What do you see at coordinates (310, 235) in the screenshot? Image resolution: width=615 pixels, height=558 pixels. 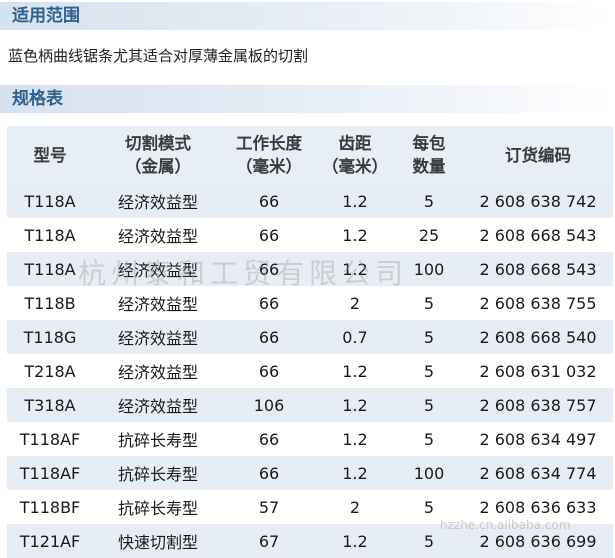 I see `table-row: T118A 经济效益型 66 1.2 25 2 608 668 543` at bounding box center [310, 235].